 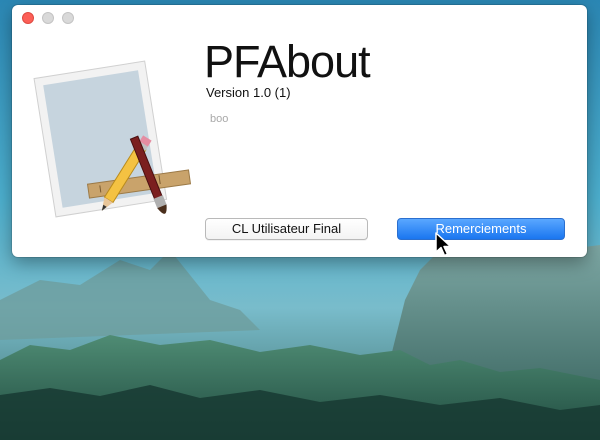 I want to click on copyright-label: boo, so click(x=219, y=119).